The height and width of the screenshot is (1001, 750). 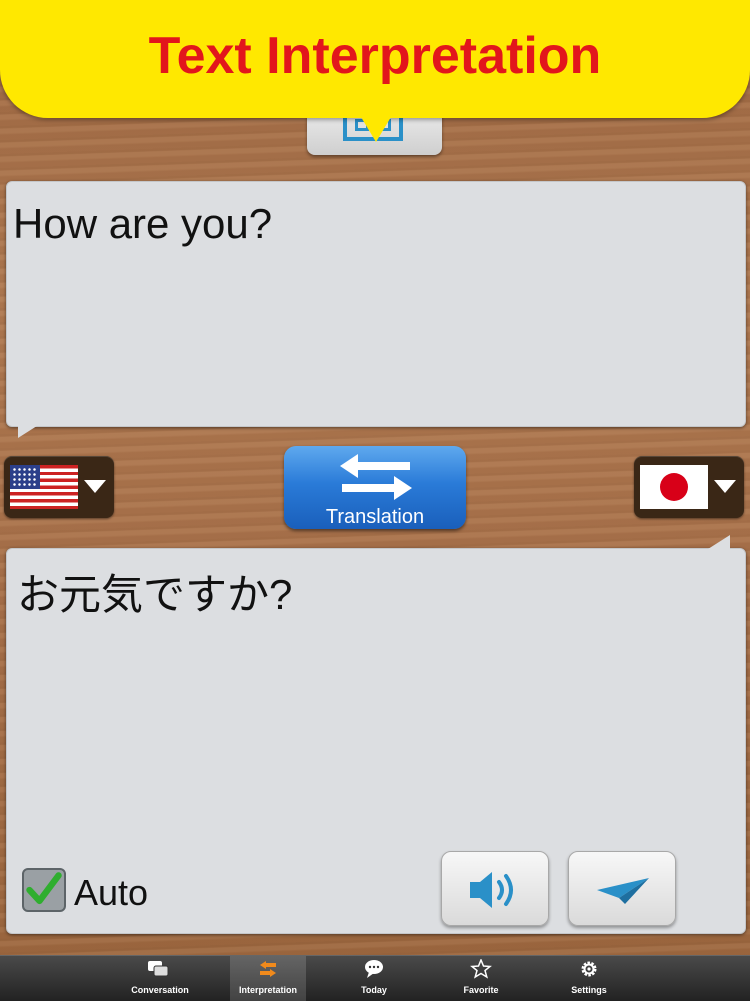 What do you see at coordinates (491, 890) in the screenshot?
I see `speaker-icon` at bounding box center [491, 890].